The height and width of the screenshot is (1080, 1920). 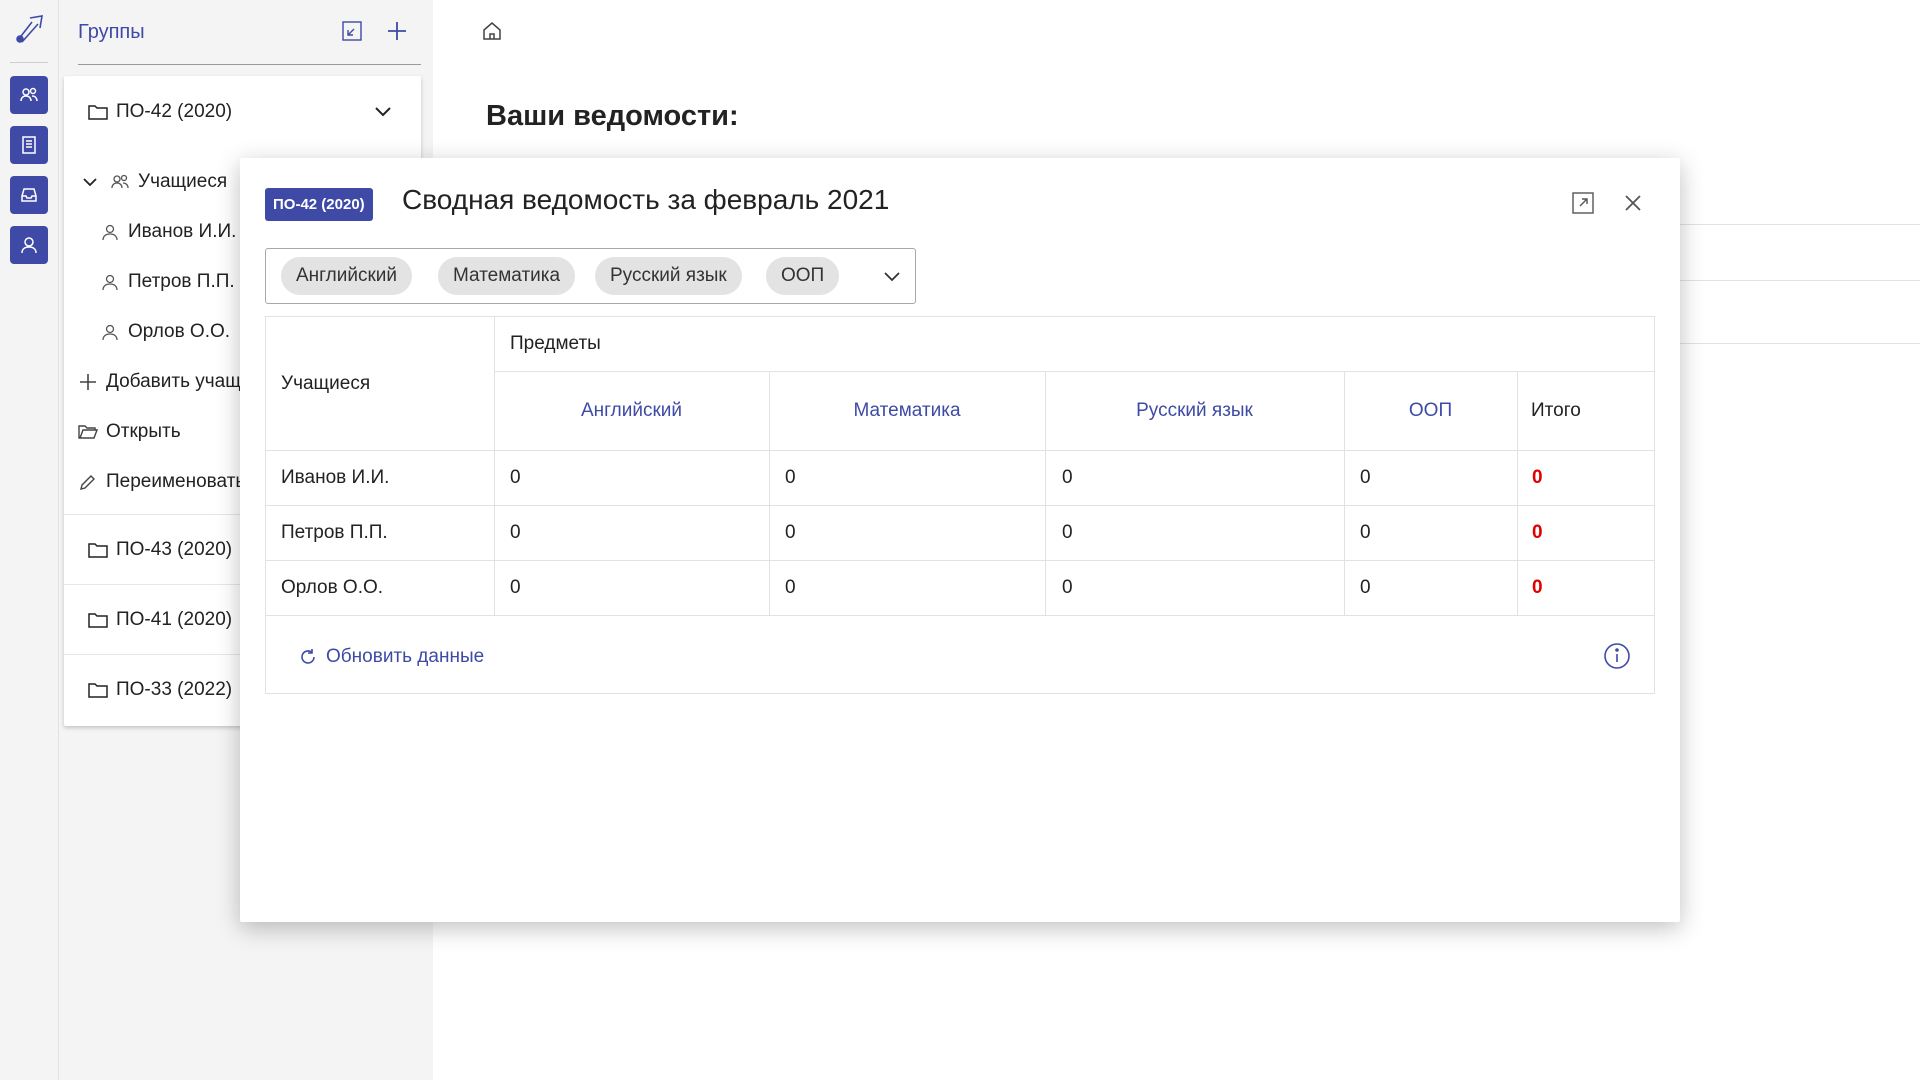 I want to click on column-header-subject: Математика, so click(x=907, y=410).